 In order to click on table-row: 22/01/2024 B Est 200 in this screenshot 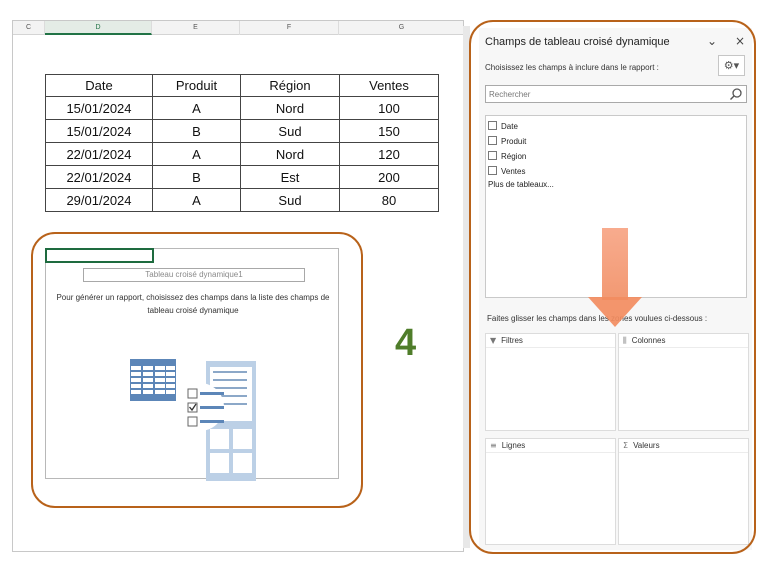, I will do `click(242, 177)`.